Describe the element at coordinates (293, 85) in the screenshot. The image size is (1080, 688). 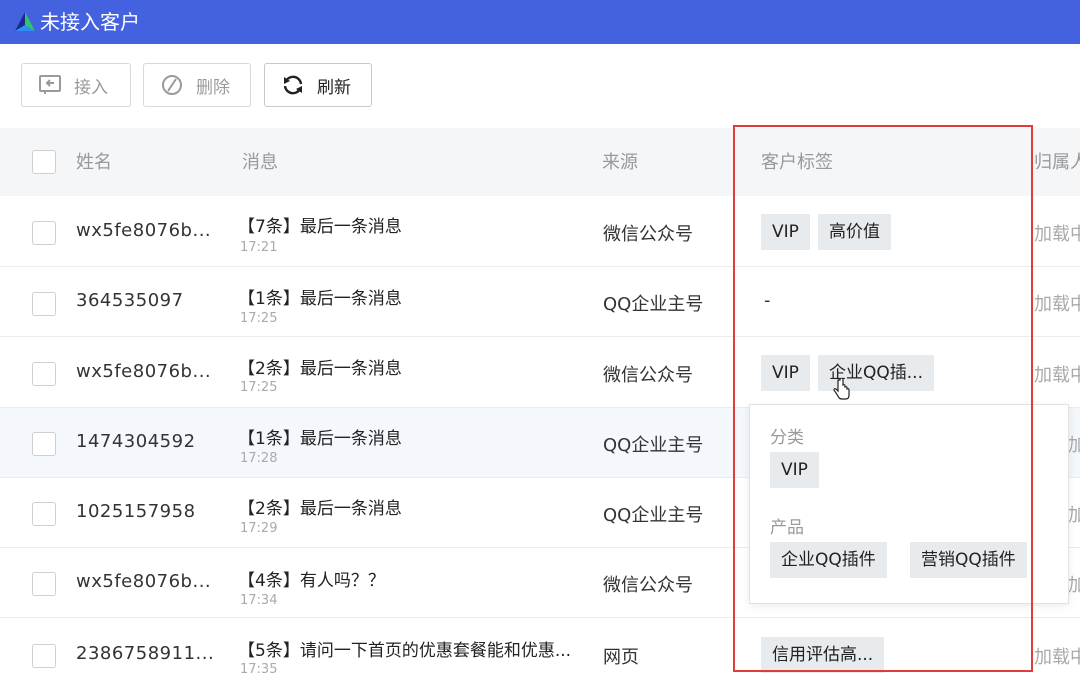
I see `refresh-icon` at that location.